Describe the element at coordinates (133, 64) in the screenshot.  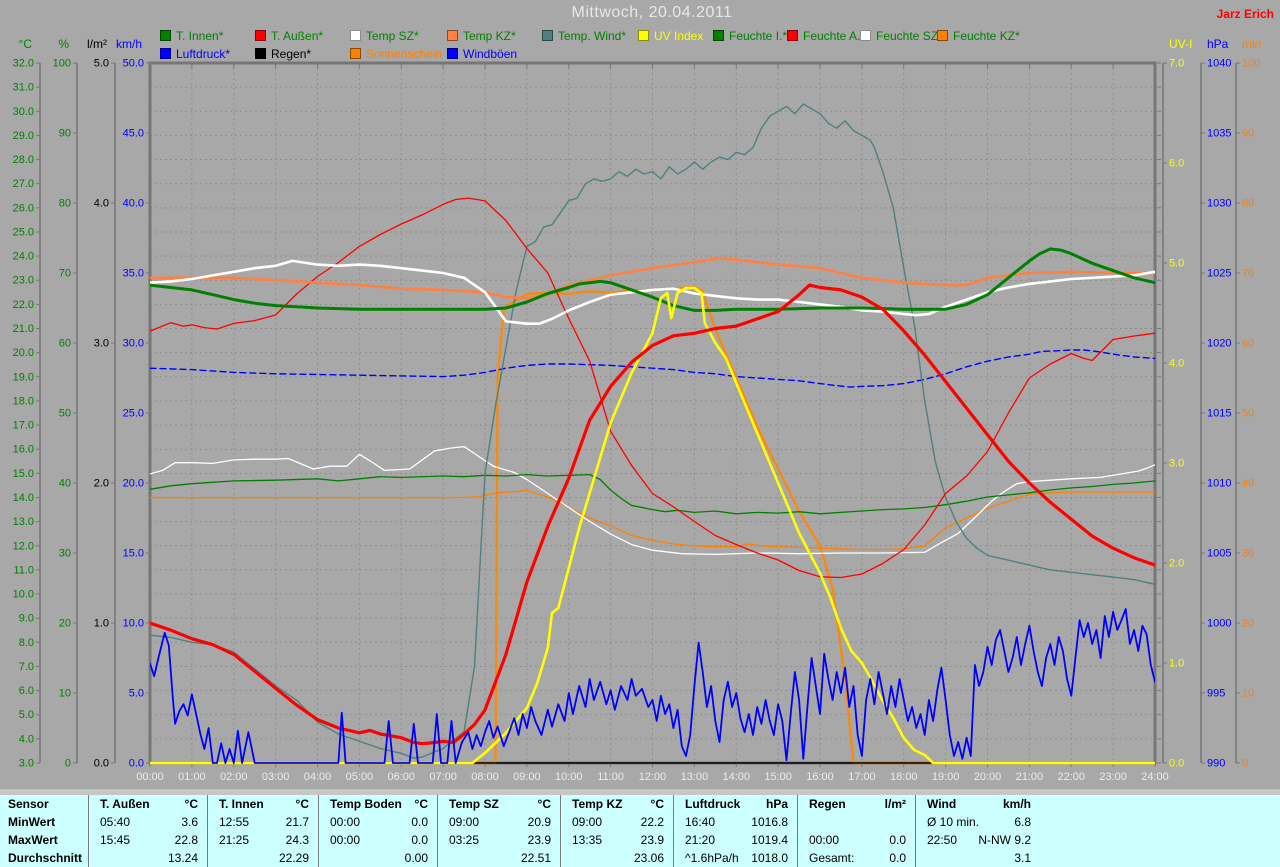
I see `axis-tick-label: 50.0` at that location.